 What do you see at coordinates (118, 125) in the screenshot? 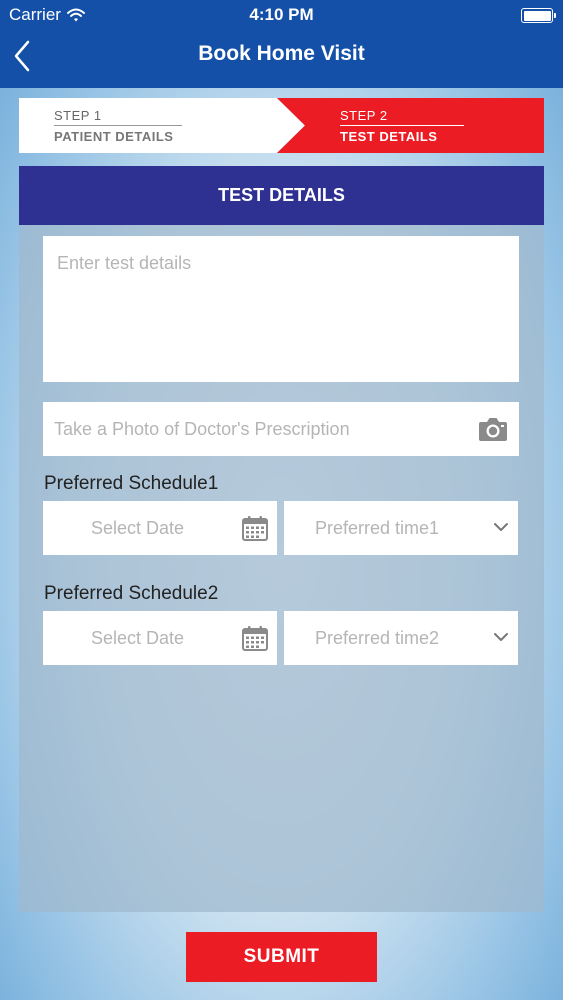
I see `step-1-rule` at bounding box center [118, 125].